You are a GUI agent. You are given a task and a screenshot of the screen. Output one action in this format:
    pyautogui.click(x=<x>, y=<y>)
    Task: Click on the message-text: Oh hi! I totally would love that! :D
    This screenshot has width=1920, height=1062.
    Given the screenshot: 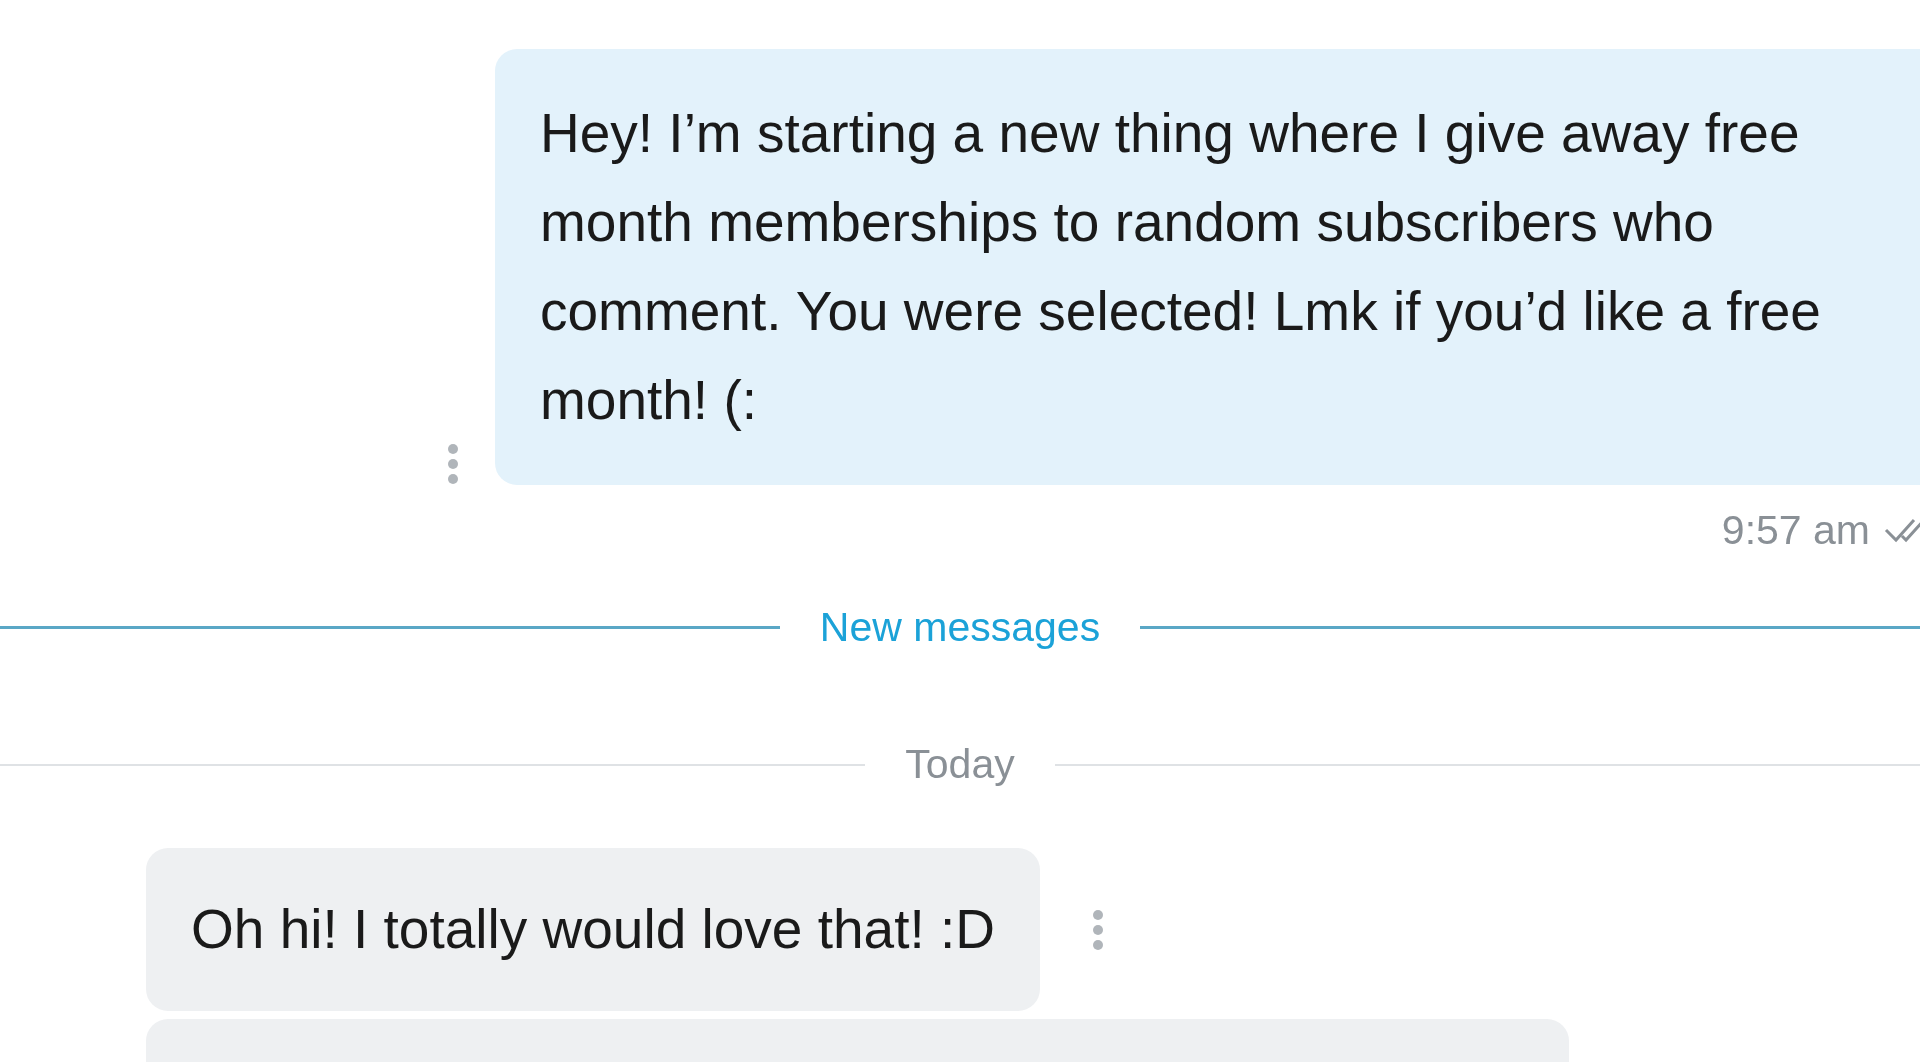 What is the action you would take?
    pyautogui.click(x=593, y=929)
    